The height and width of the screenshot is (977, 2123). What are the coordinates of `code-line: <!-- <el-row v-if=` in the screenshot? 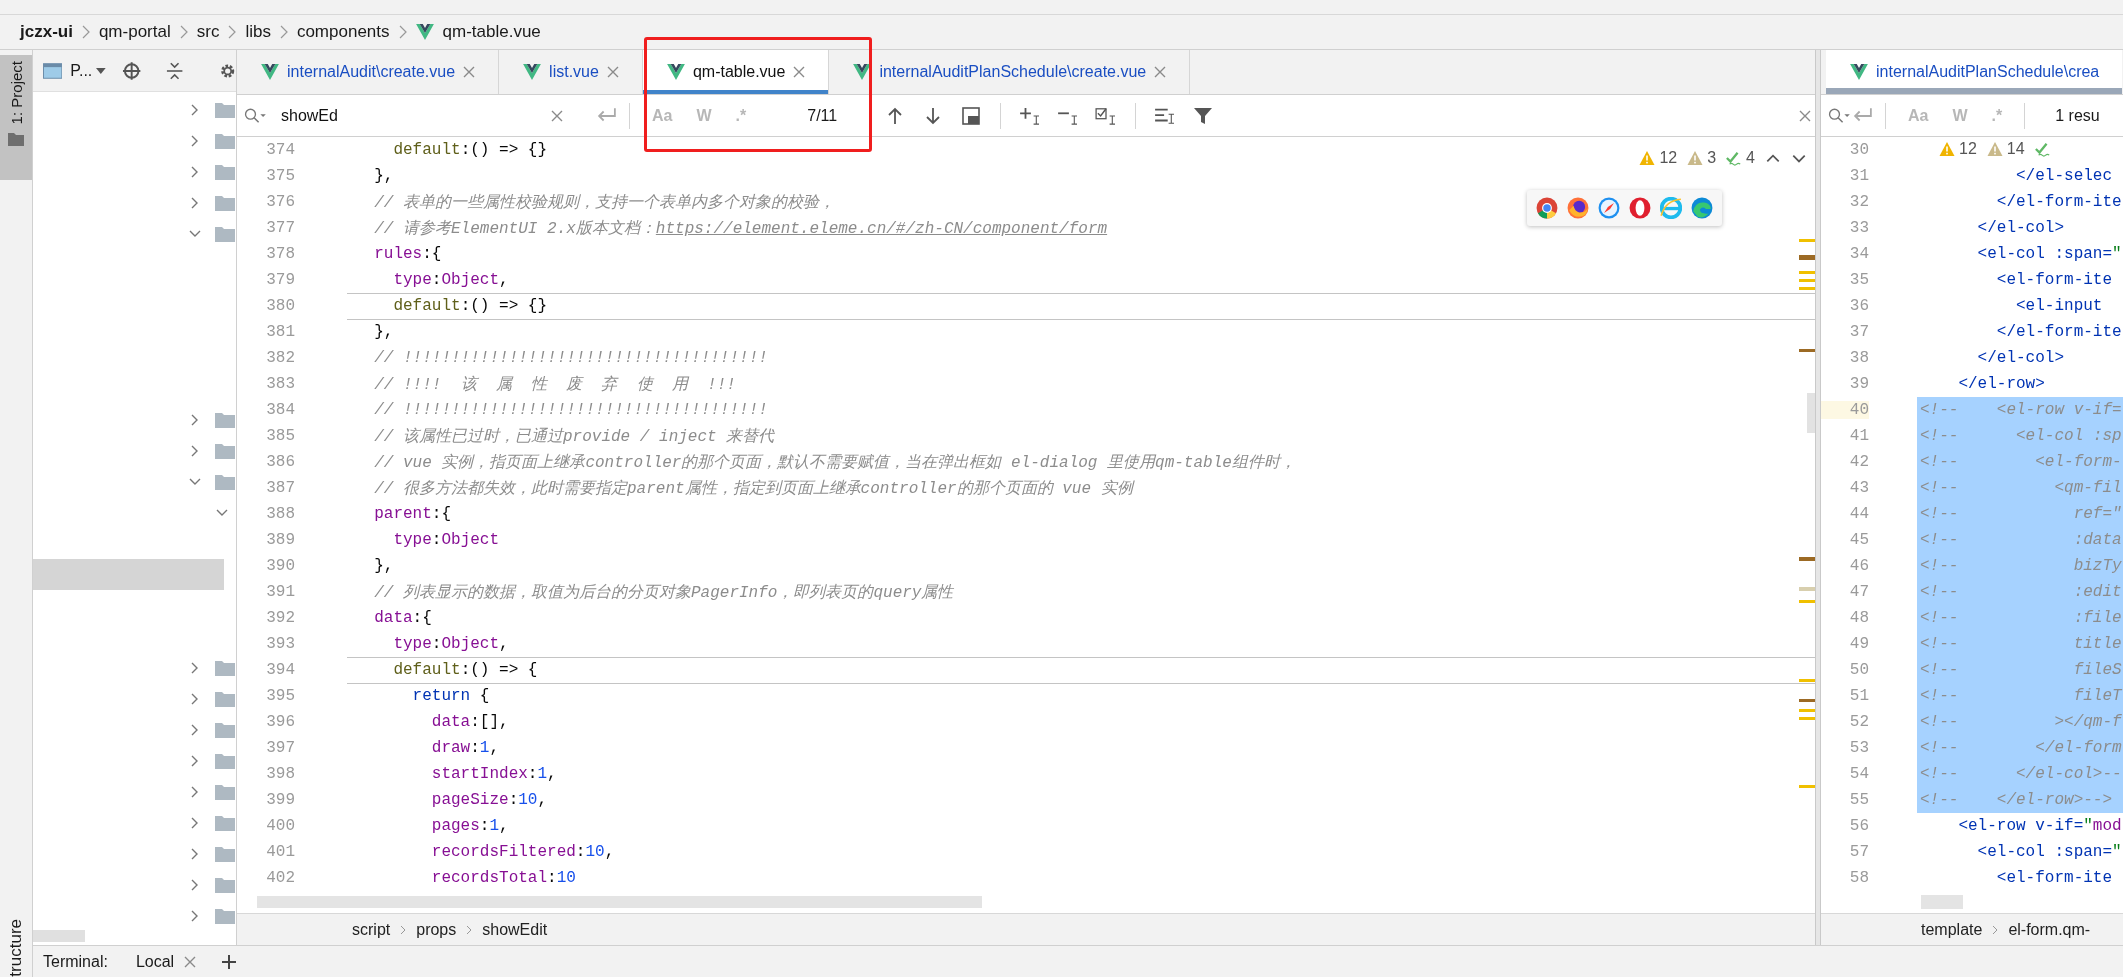 It's located at (2021, 410).